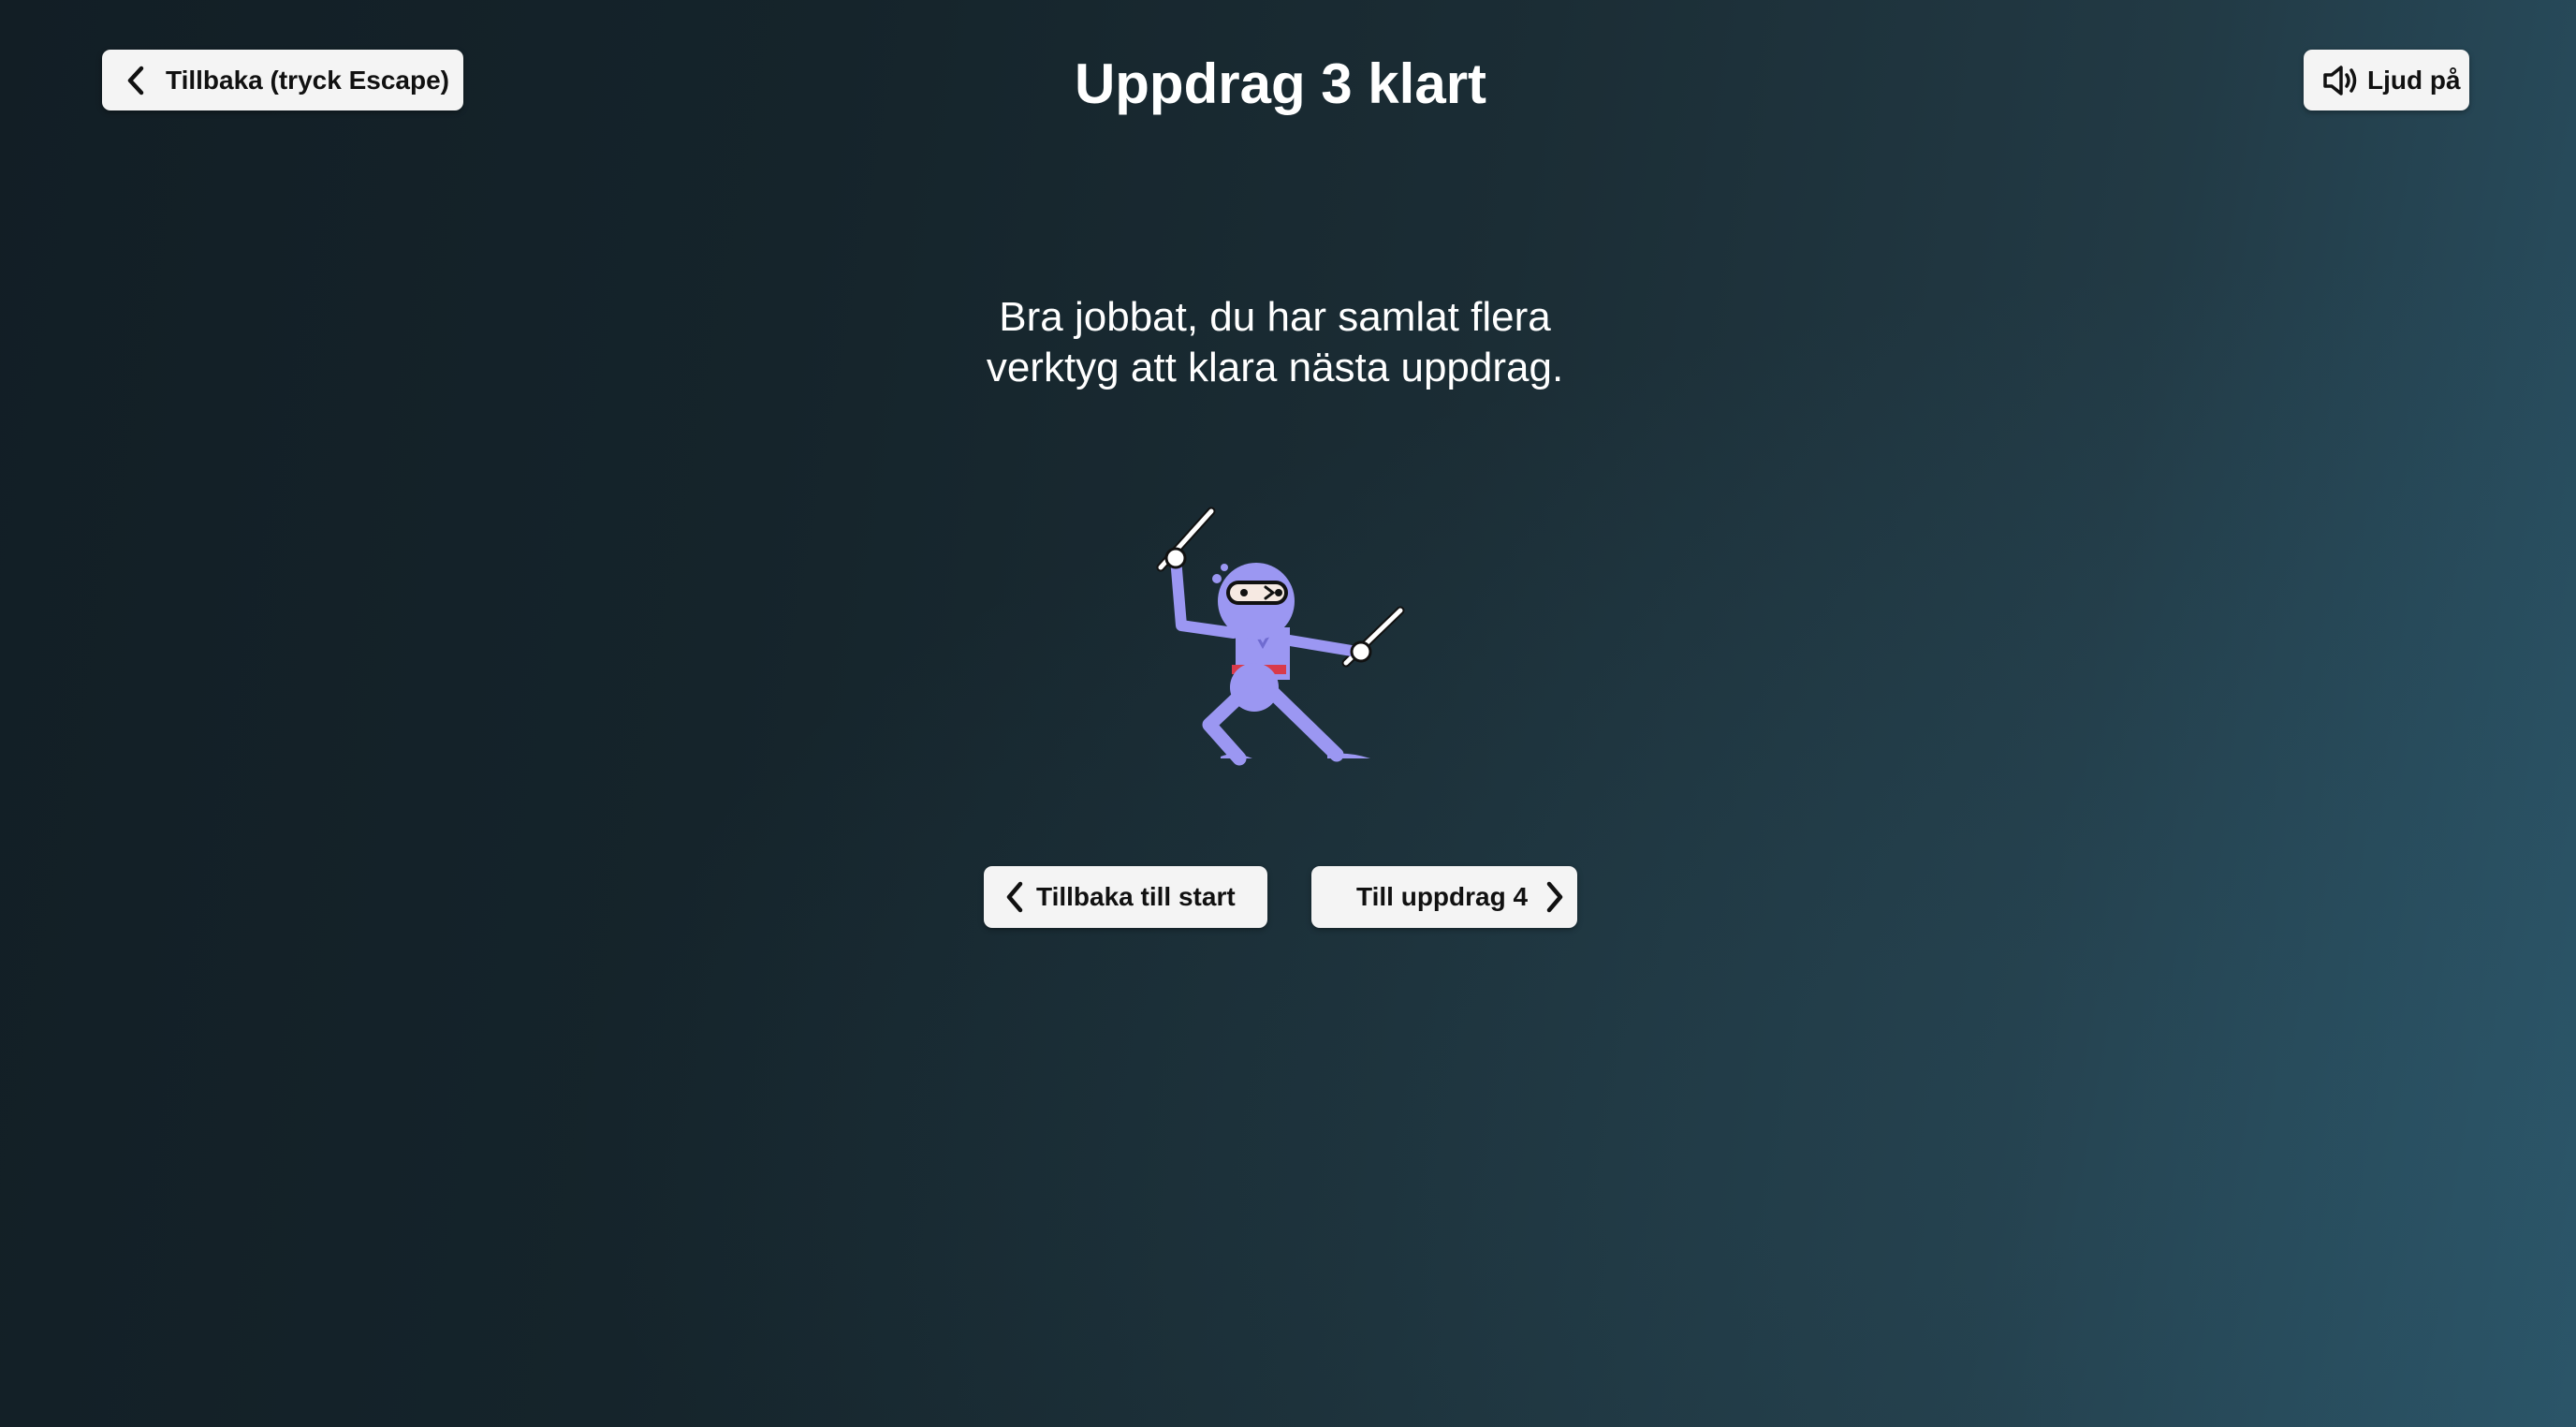 The height and width of the screenshot is (1427, 2576). What do you see at coordinates (1015, 897) in the screenshot?
I see `chevron-left-icon` at bounding box center [1015, 897].